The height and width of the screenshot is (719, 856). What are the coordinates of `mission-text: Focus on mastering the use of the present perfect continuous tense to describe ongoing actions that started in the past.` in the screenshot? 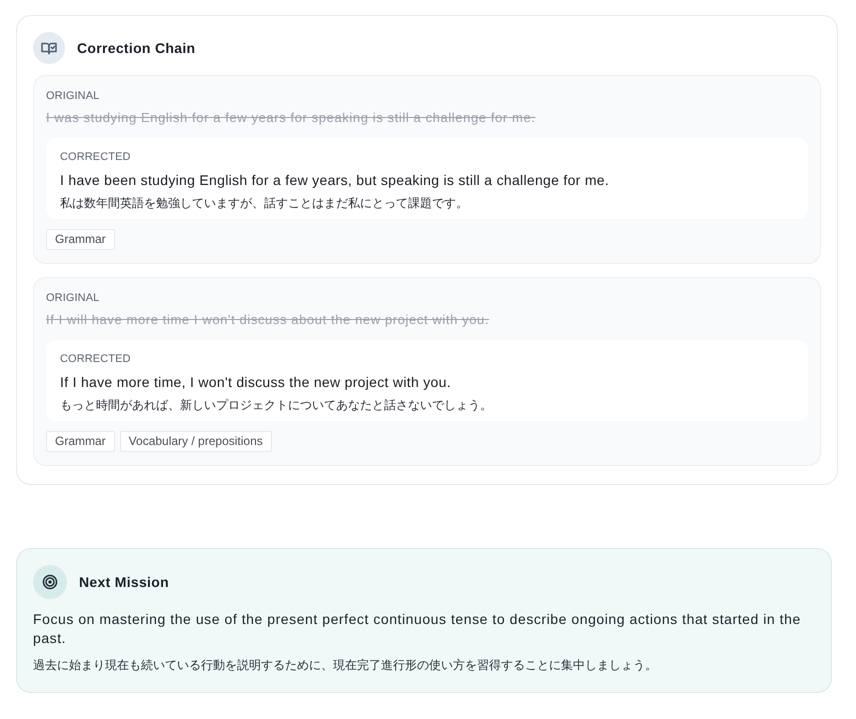 It's located at (417, 629).